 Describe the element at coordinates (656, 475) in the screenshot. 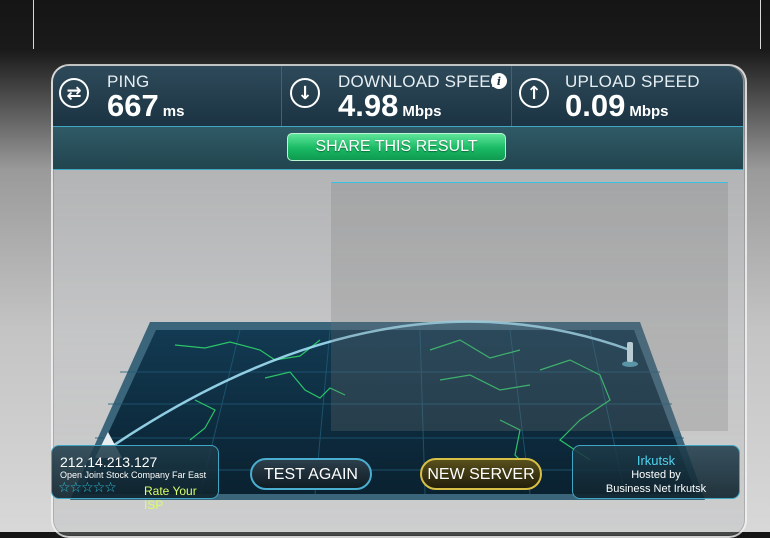

I see `hosted-by-label: Hosted by` at that location.